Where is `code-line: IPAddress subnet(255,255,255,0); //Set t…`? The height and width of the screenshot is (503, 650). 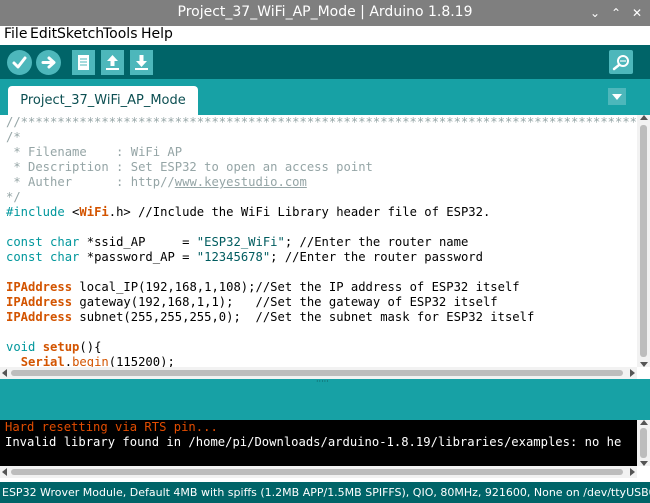
code-line: IPAddress subnet(255,255,255,0); //Set t… is located at coordinates (321, 317).